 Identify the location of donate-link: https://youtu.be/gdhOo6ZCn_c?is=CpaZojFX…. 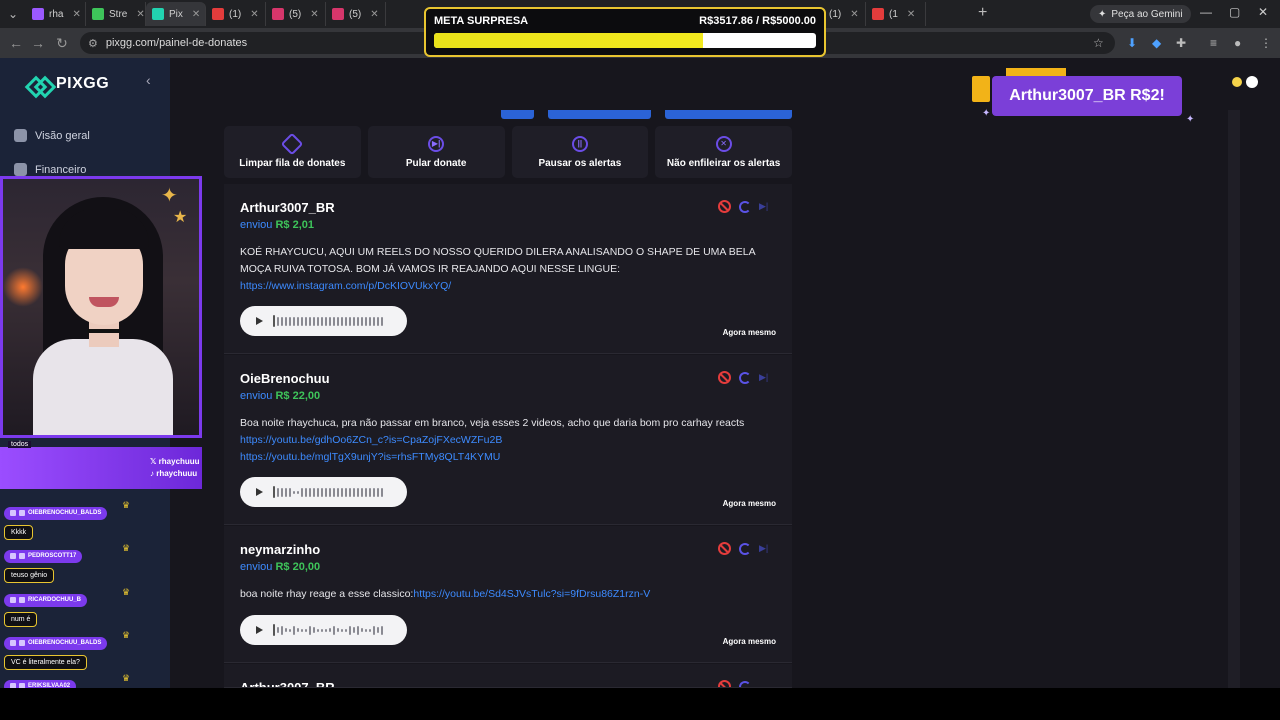
(371, 440).